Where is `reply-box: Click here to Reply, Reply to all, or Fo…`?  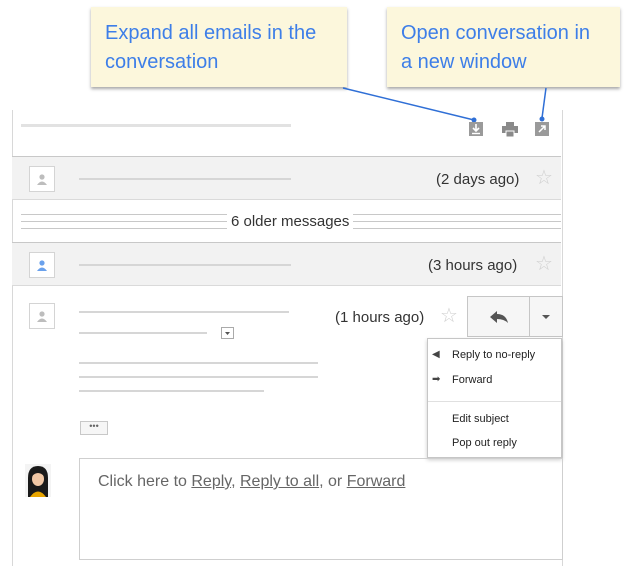 reply-box: Click here to Reply, Reply to all, or Fo… is located at coordinates (321, 509).